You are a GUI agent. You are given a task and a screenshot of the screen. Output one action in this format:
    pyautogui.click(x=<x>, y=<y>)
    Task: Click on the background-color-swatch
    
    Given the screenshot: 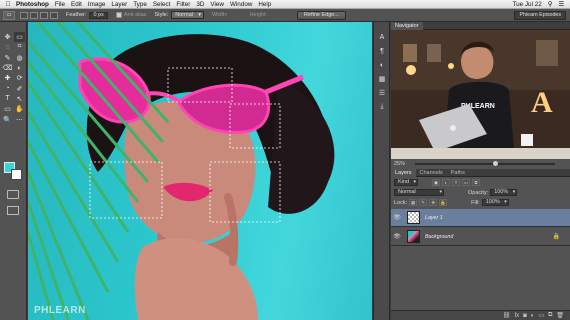 What is the action you would take?
    pyautogui.click(x=16, y=174)
    